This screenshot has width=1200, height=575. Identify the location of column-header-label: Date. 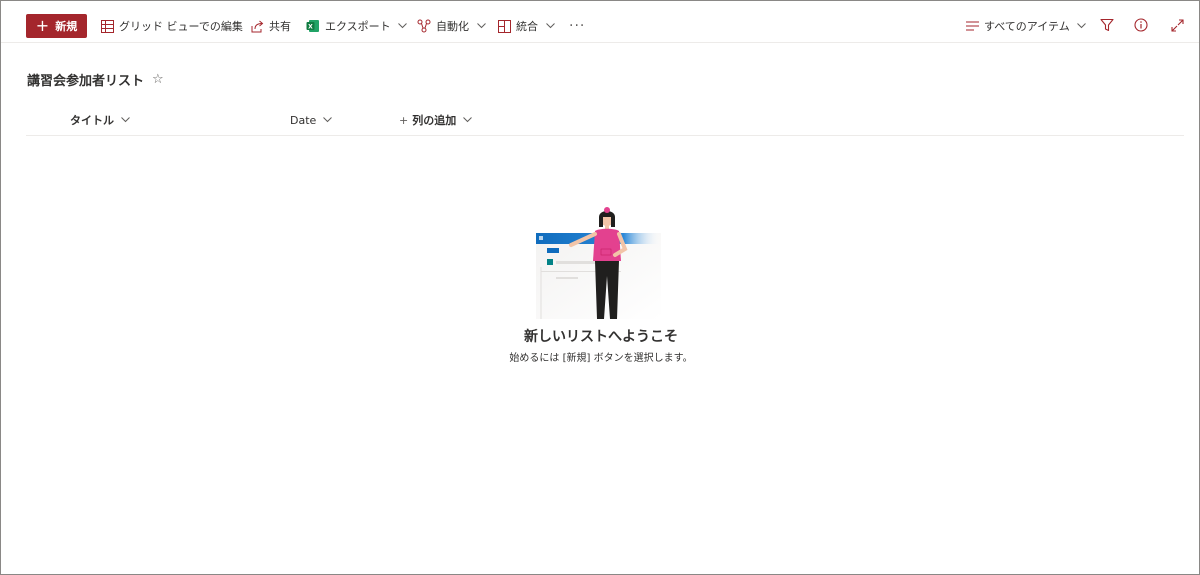
(303, 120).